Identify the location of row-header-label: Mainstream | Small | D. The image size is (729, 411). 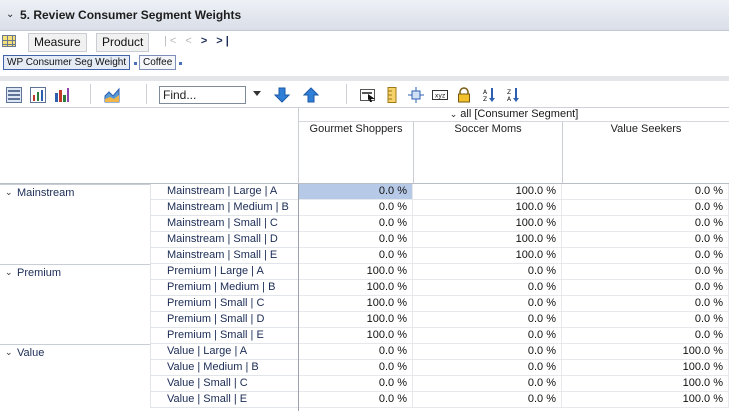
(224, 240).